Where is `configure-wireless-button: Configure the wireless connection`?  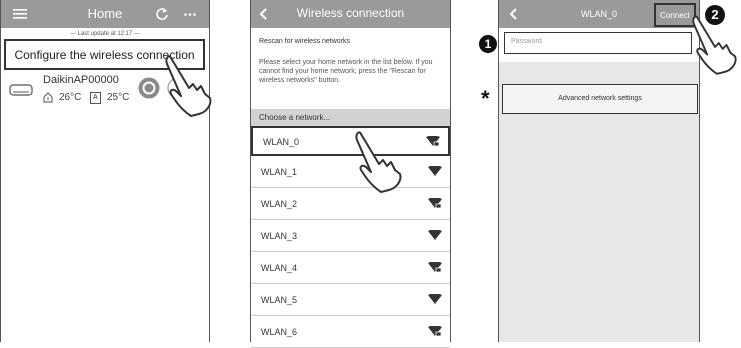 configure-wireless-button: Configure the wireless connection is located at coordinates (104, 54).